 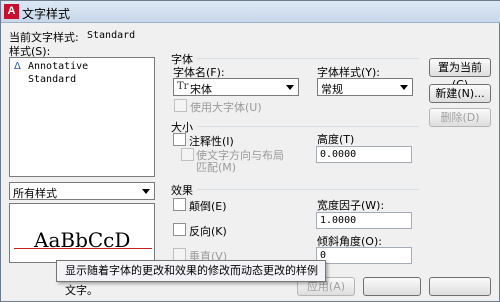 What do you see at coordinates (201, 89) in the screenshot?
I see `font-name-value: 宋体` at bounding box center [201, 89].